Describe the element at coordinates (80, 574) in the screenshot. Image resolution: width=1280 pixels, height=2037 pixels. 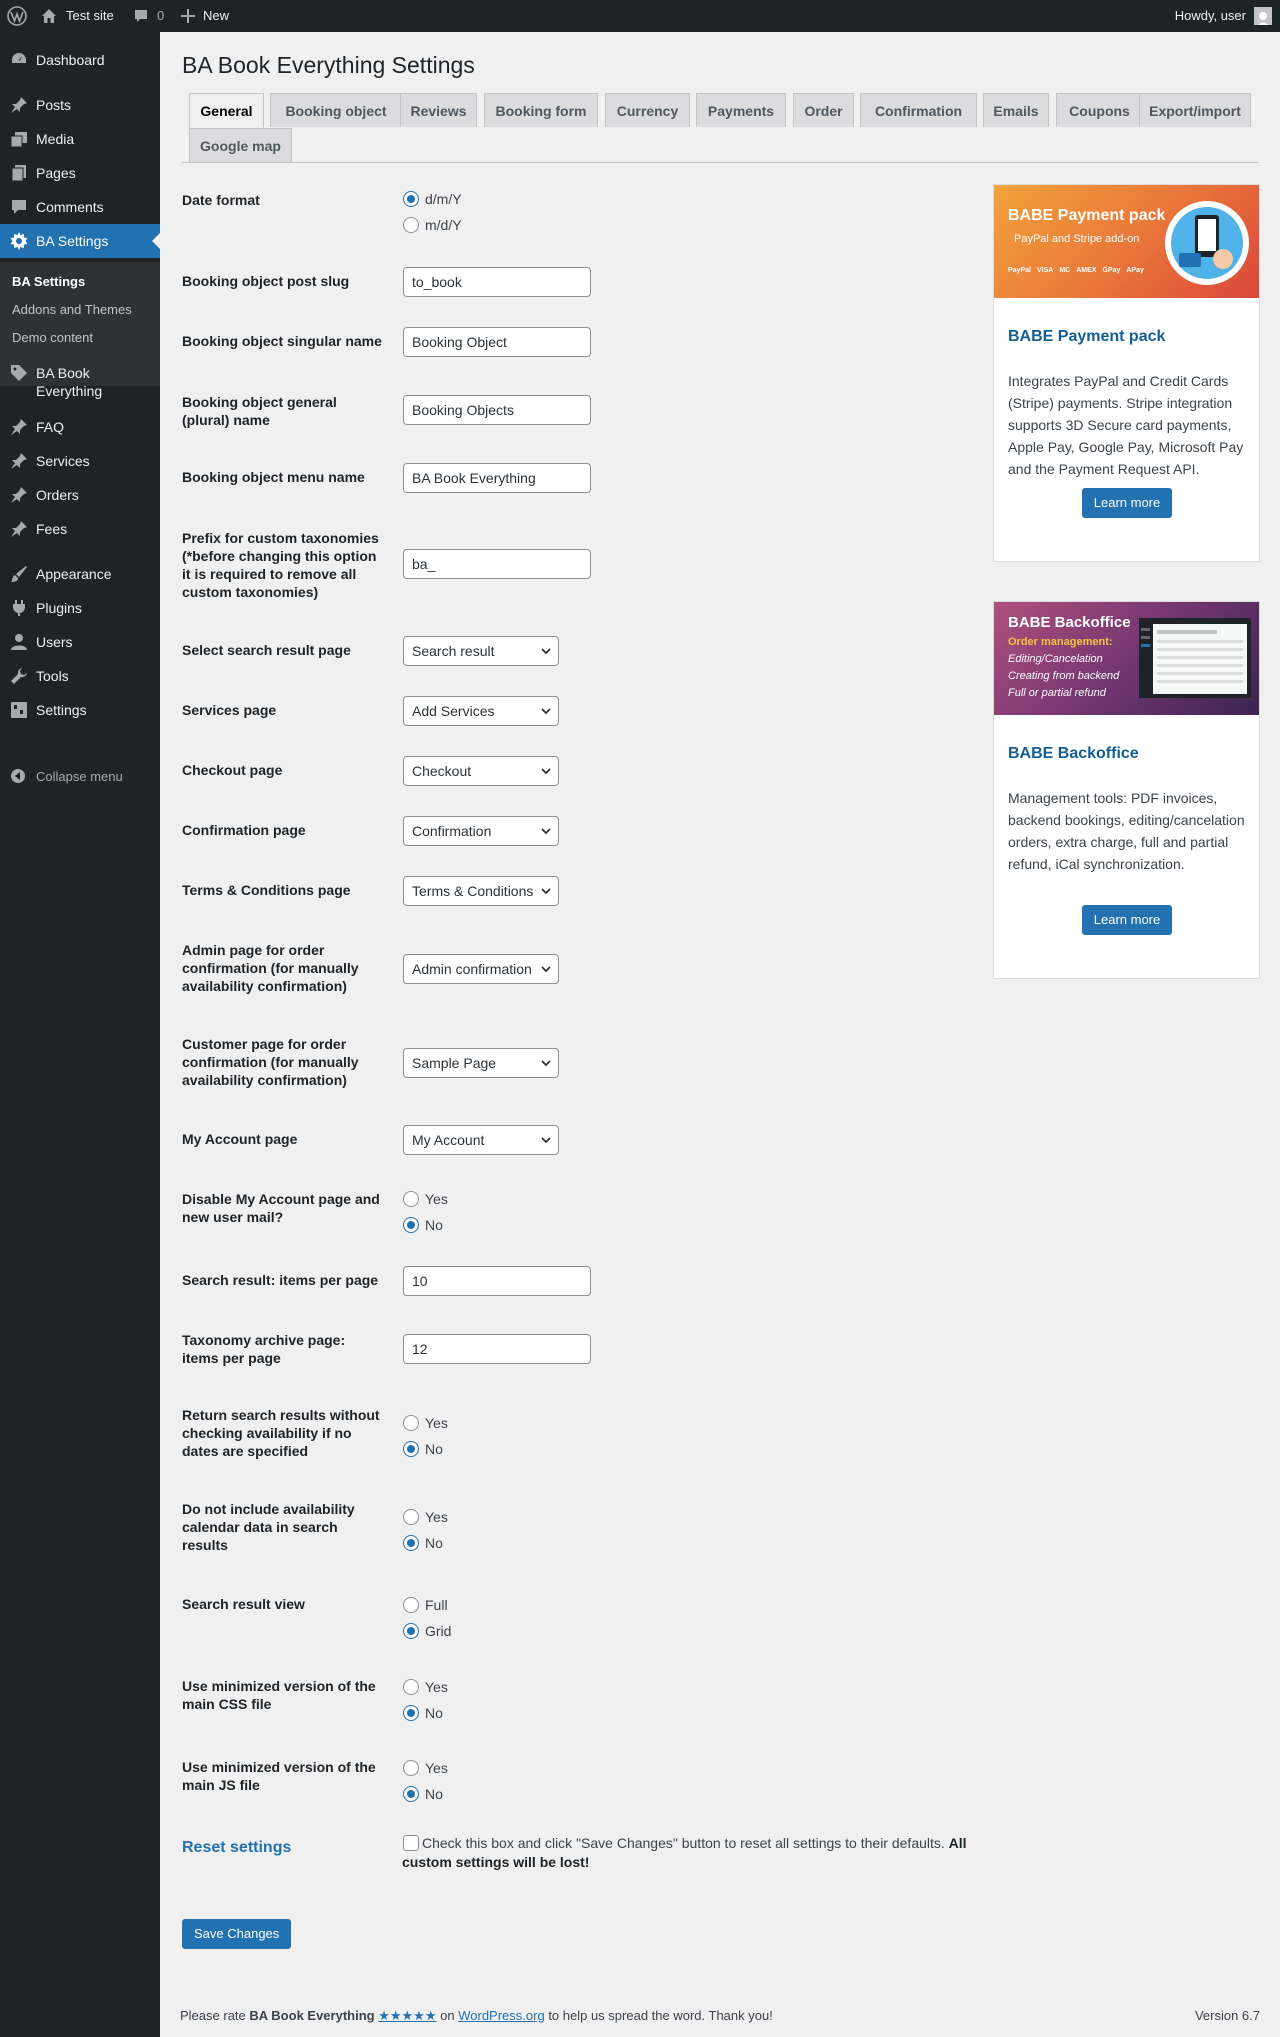
I see `sidebar-item-appearance: Appearance` at that location.